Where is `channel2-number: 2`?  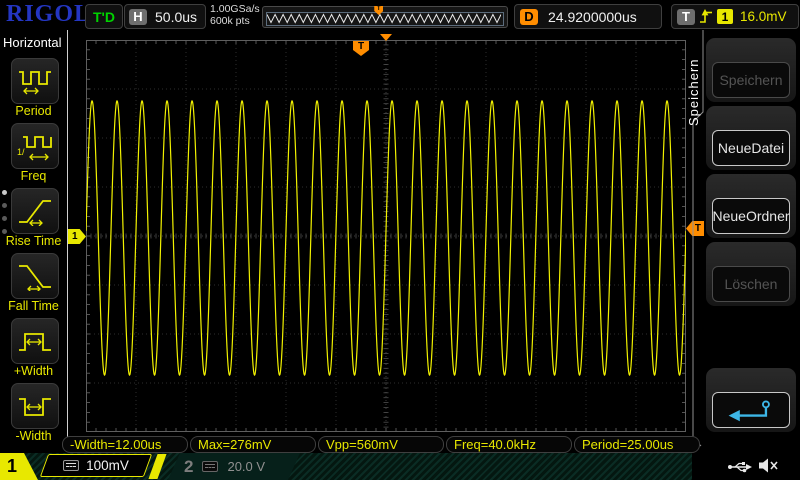
channel2-number: 2 is located at coordinates (189, 466).